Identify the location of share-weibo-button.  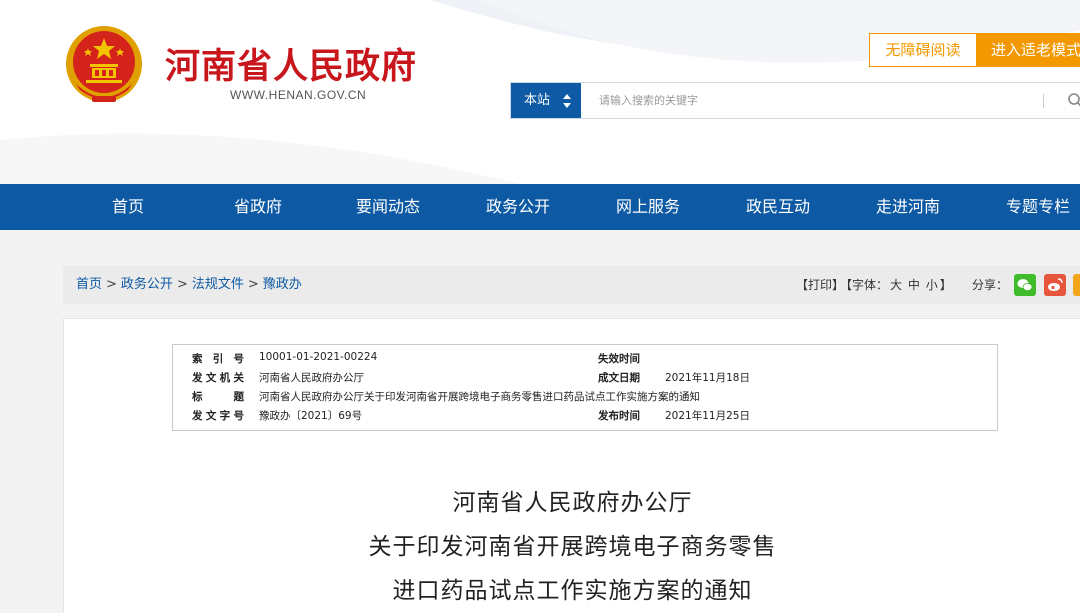
(1055, 285).